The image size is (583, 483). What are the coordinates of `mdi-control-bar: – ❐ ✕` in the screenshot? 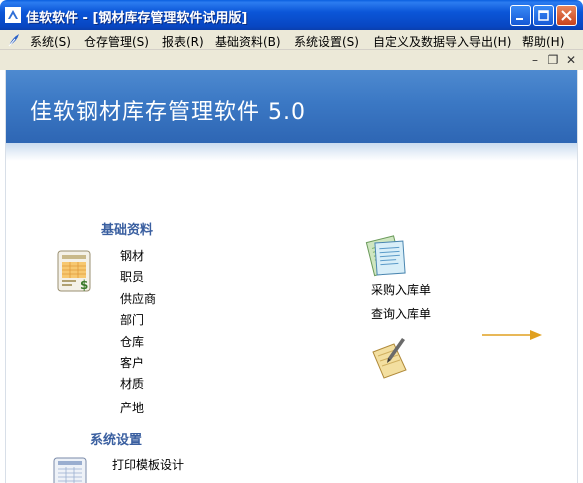 It's located at (291, 60).